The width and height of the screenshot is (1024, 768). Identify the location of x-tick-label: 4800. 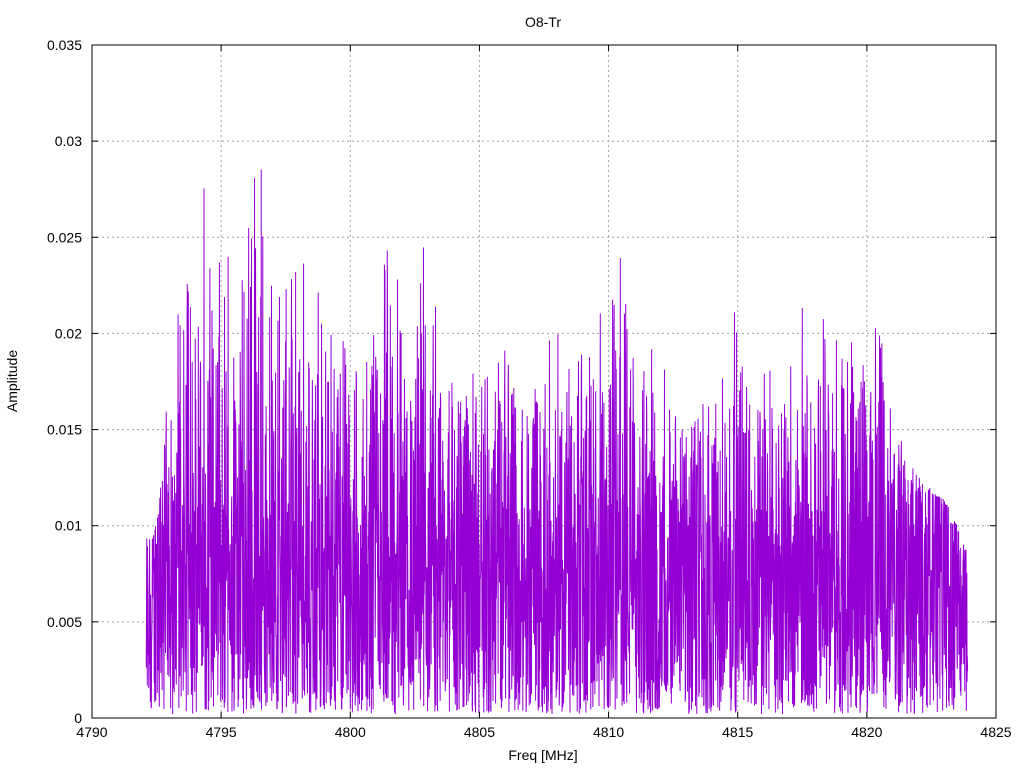
(350, 732).